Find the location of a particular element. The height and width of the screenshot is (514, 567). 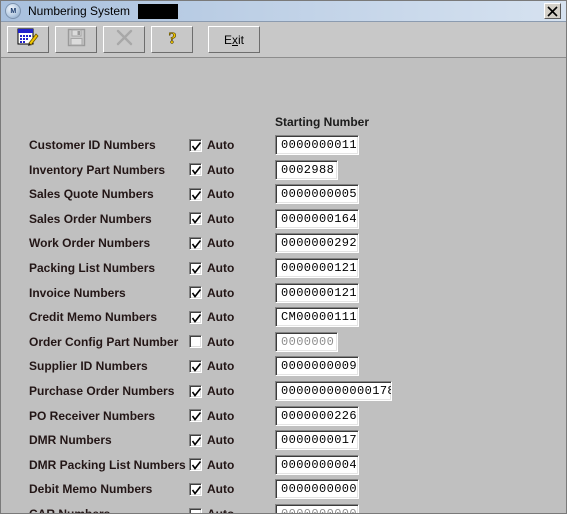

auto-checkbox-supplier-id-numbers is located at coordinates (195, 366).